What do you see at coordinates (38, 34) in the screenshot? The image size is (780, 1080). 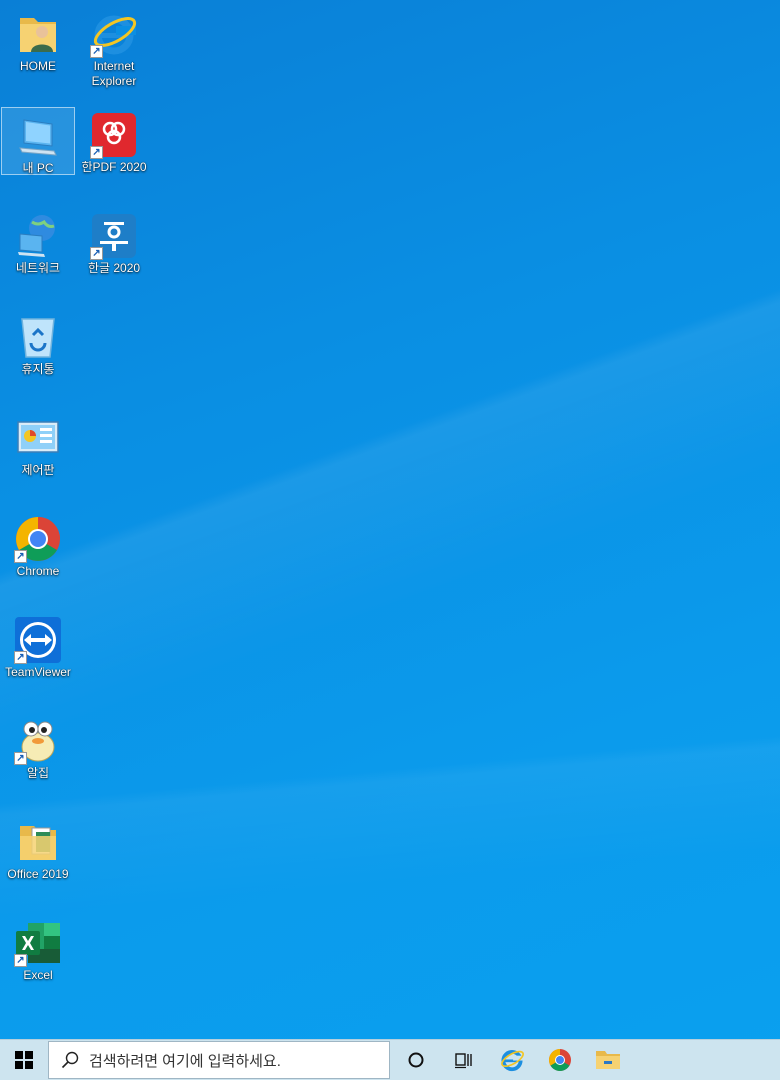 I see `user-folder-icon` at bounding box center [38, 34].